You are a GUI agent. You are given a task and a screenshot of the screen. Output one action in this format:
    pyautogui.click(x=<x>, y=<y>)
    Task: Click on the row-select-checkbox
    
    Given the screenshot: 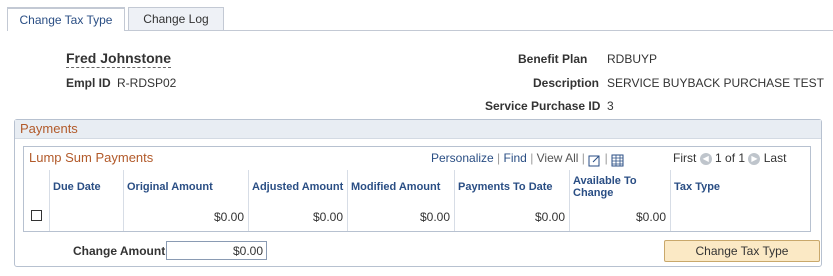 What is the action you would take?
    pyautogui.click(x=36, y=215)
    